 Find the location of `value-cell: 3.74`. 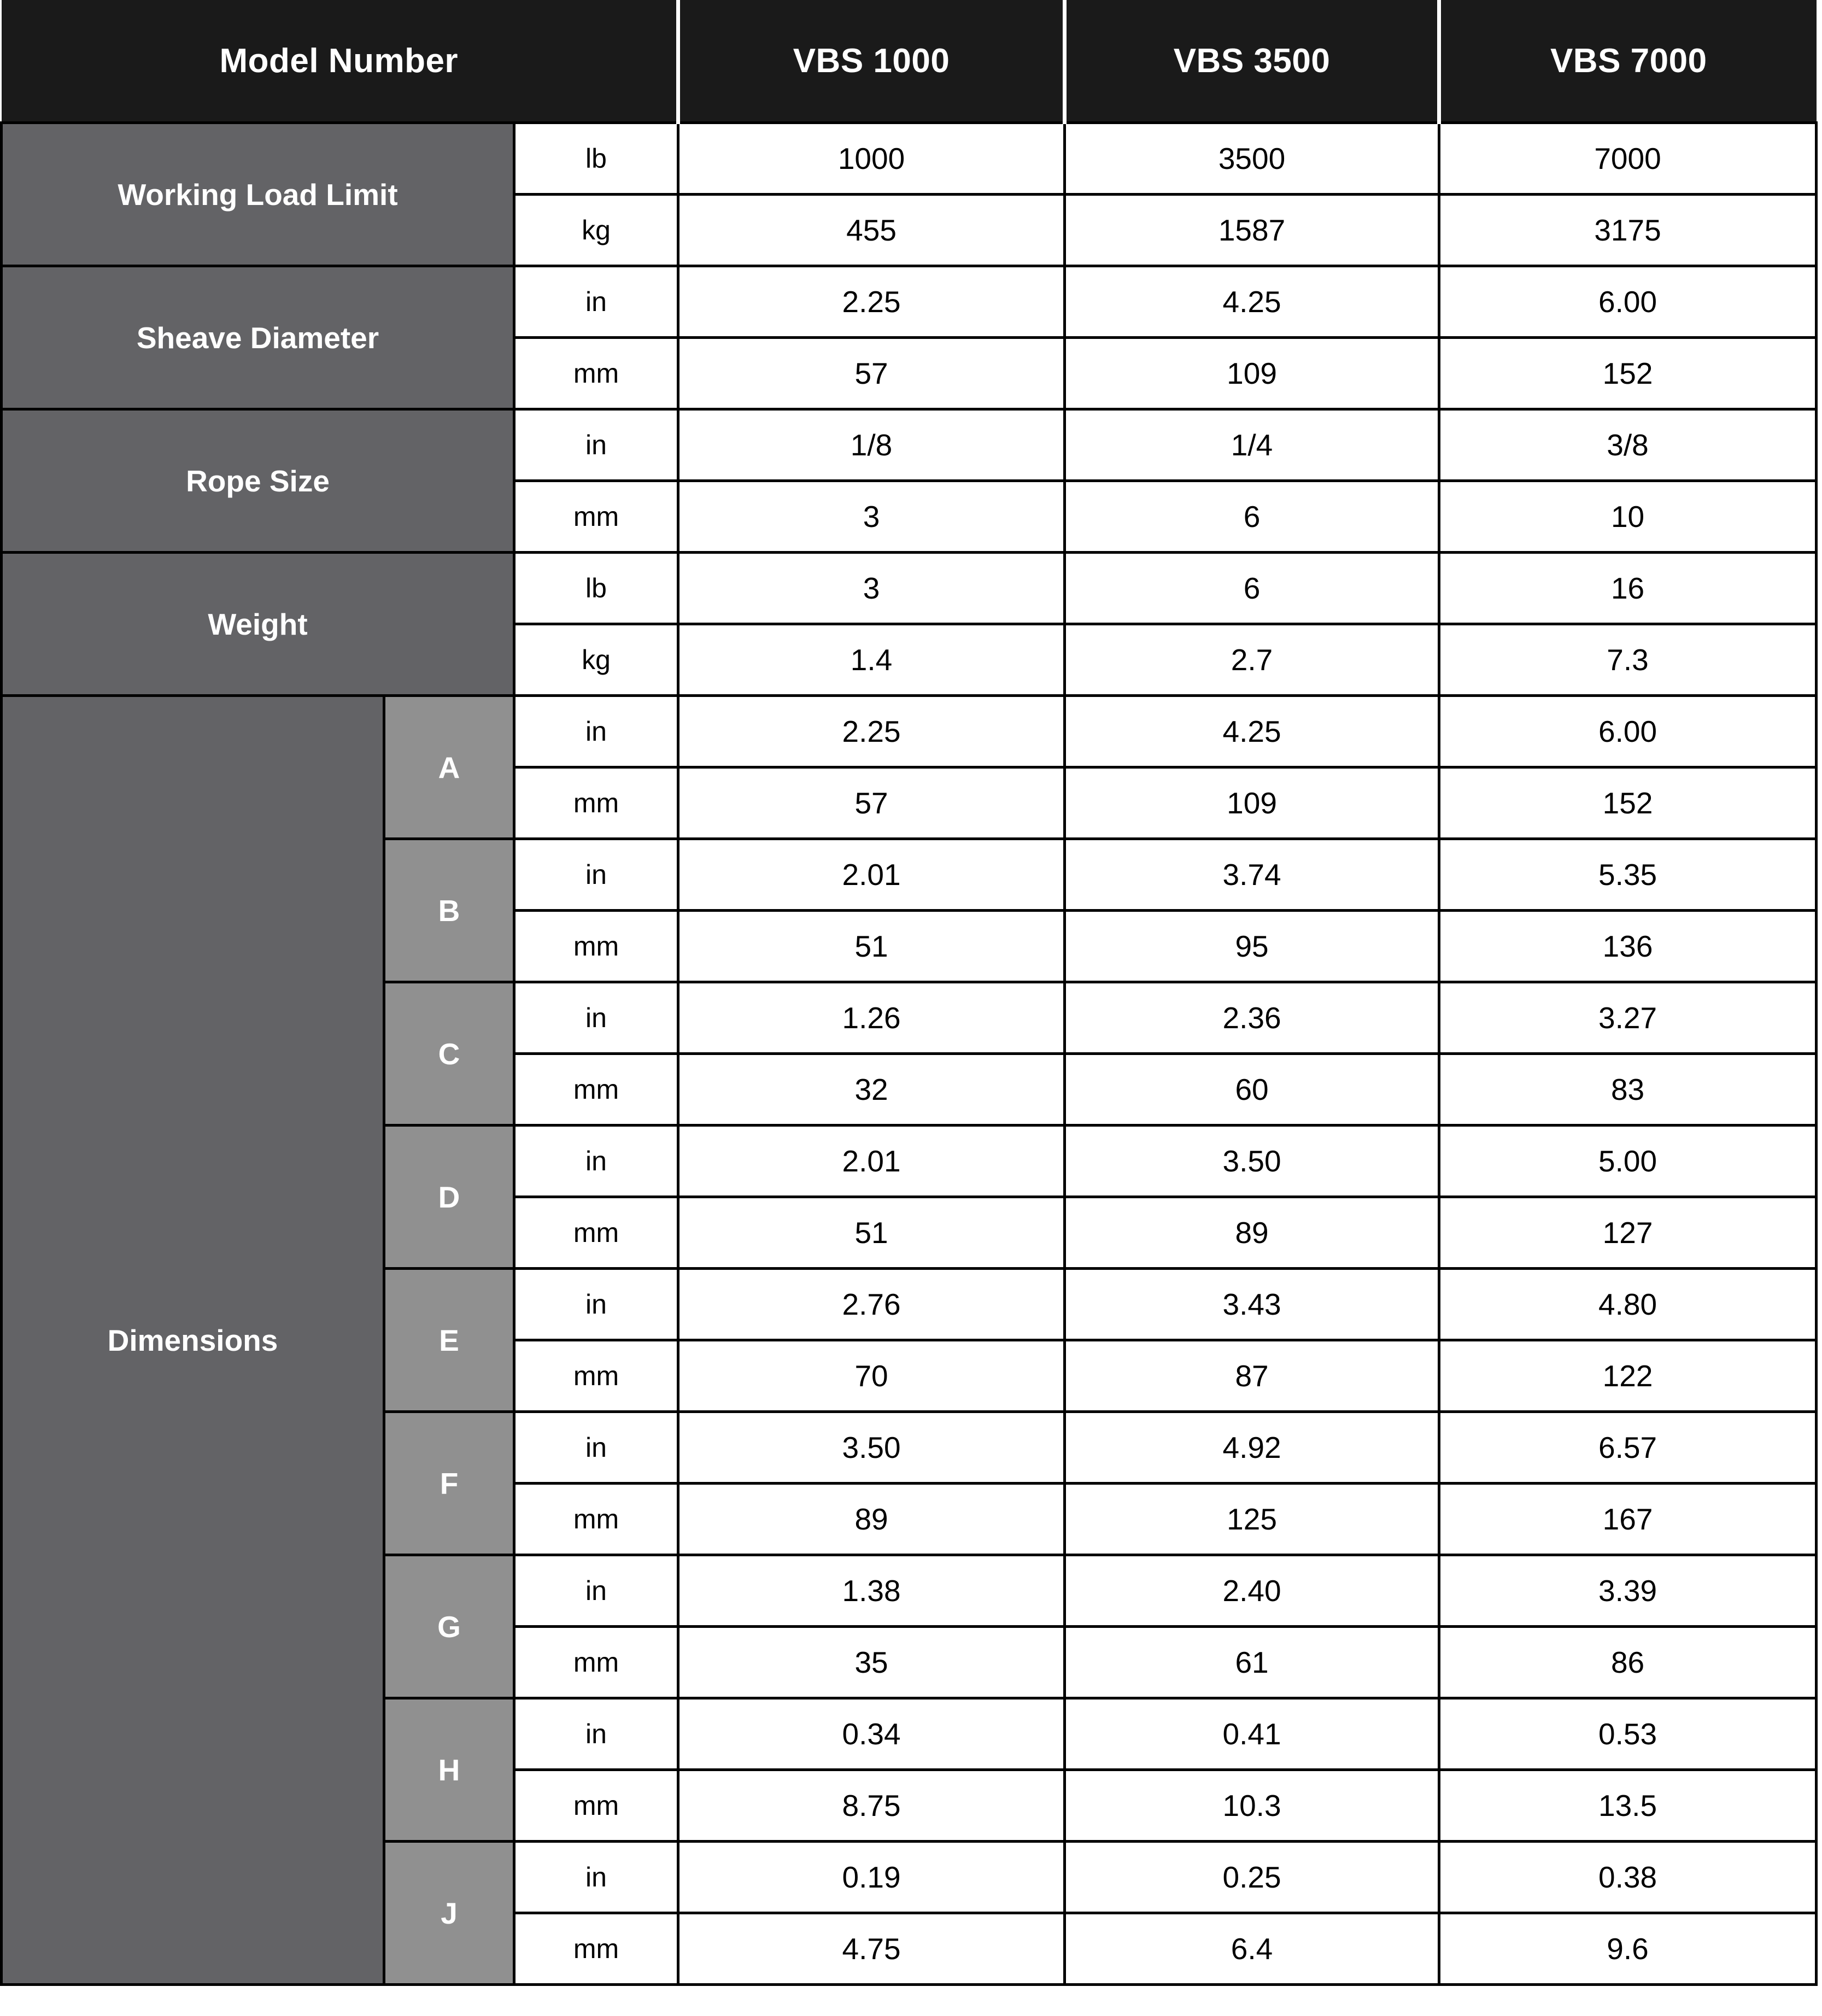

value-cell: 3.74 is located at coordinates (1252, 874).